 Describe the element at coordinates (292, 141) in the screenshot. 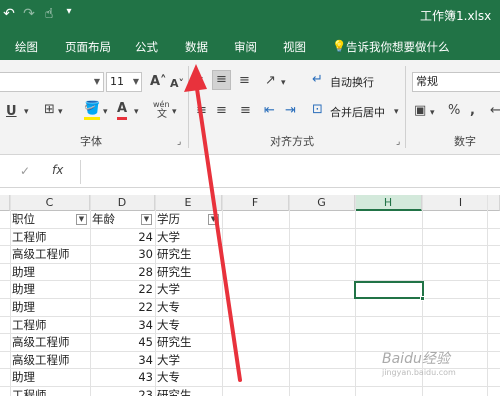

I see `group-alignment-label: 对齐方式` at that location.